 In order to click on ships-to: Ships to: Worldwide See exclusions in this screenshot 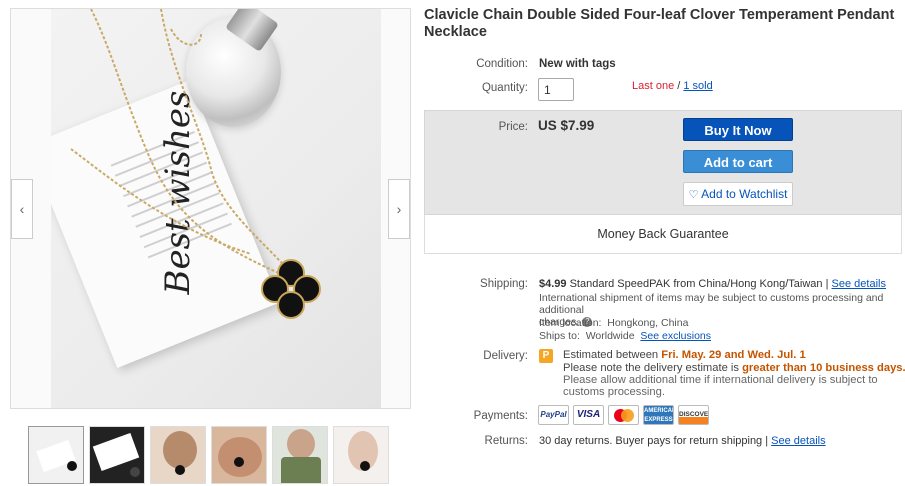, I will do `click(625, 336)`.